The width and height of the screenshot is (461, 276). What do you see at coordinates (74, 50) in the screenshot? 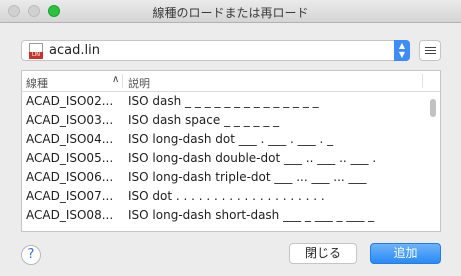
I see `file-selector-value: acad.lin` at bounding box center [74, 50].